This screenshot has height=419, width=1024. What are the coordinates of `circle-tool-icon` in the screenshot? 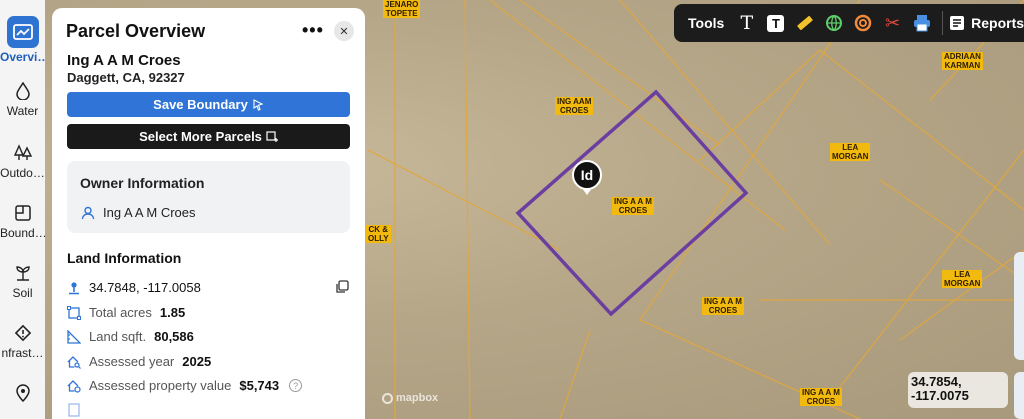 It's located at (863, 23).